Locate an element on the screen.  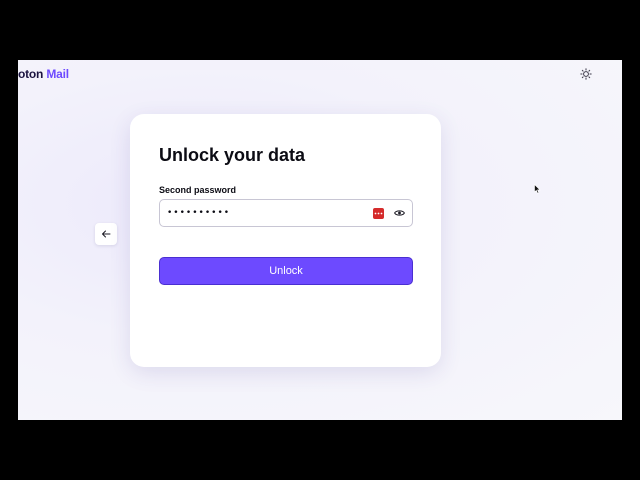
second-password-input is located at coordinates (262, 213).